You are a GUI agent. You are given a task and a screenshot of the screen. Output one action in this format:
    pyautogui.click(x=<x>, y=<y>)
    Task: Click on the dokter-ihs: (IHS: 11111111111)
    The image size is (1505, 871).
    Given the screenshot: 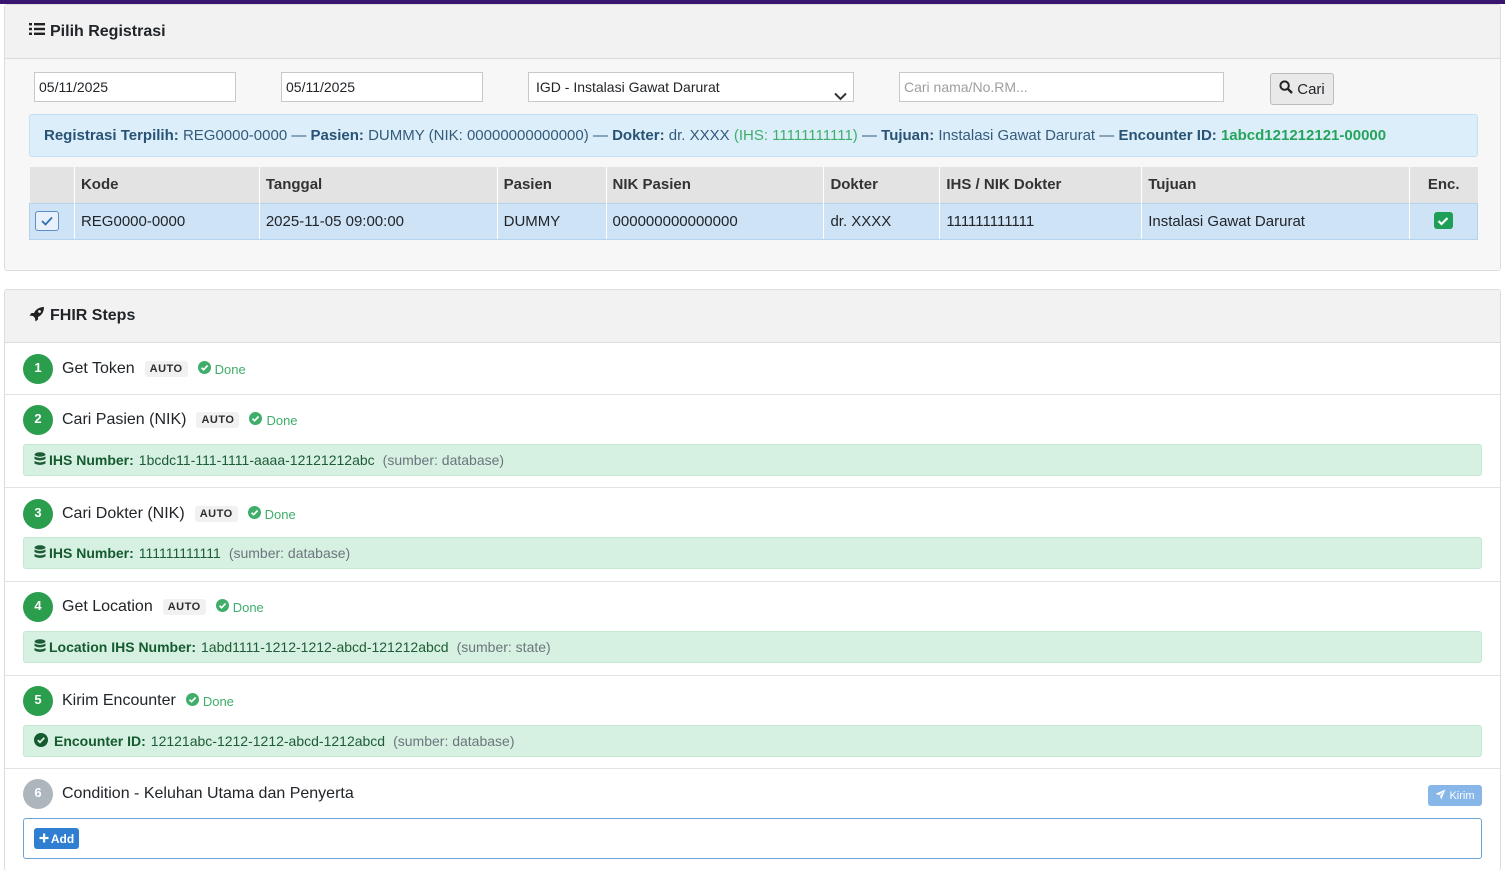 What is the action you would take?
    pyautogui.click(x=795, y=135)
    